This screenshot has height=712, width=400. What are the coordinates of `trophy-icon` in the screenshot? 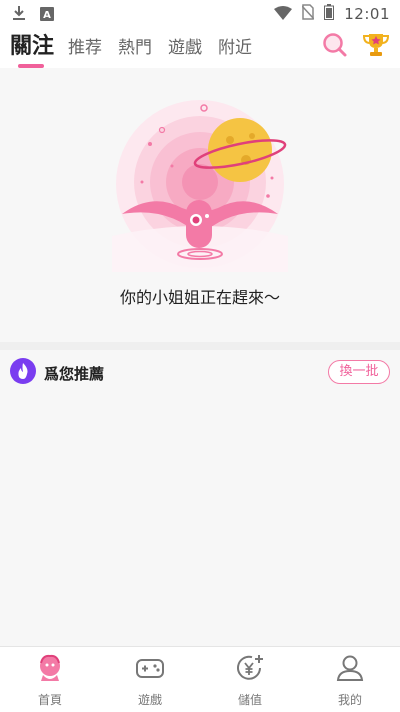 It's located at (376, 47).